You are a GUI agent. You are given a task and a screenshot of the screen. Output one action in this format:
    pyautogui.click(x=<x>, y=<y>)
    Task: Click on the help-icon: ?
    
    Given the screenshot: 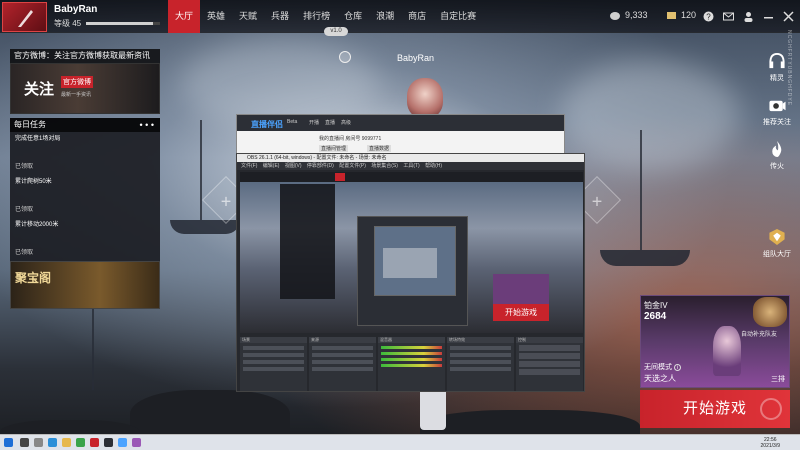 What is the action you would take?
    pyautogui.click(x=708, y=15)
    